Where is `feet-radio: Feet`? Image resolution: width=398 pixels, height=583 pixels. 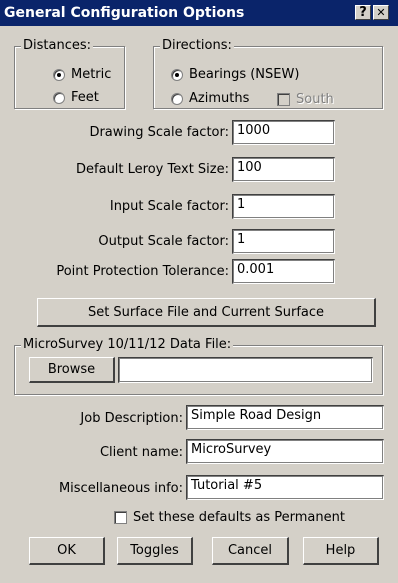 feet-radio: Feet is located at coordinates (76, 97).